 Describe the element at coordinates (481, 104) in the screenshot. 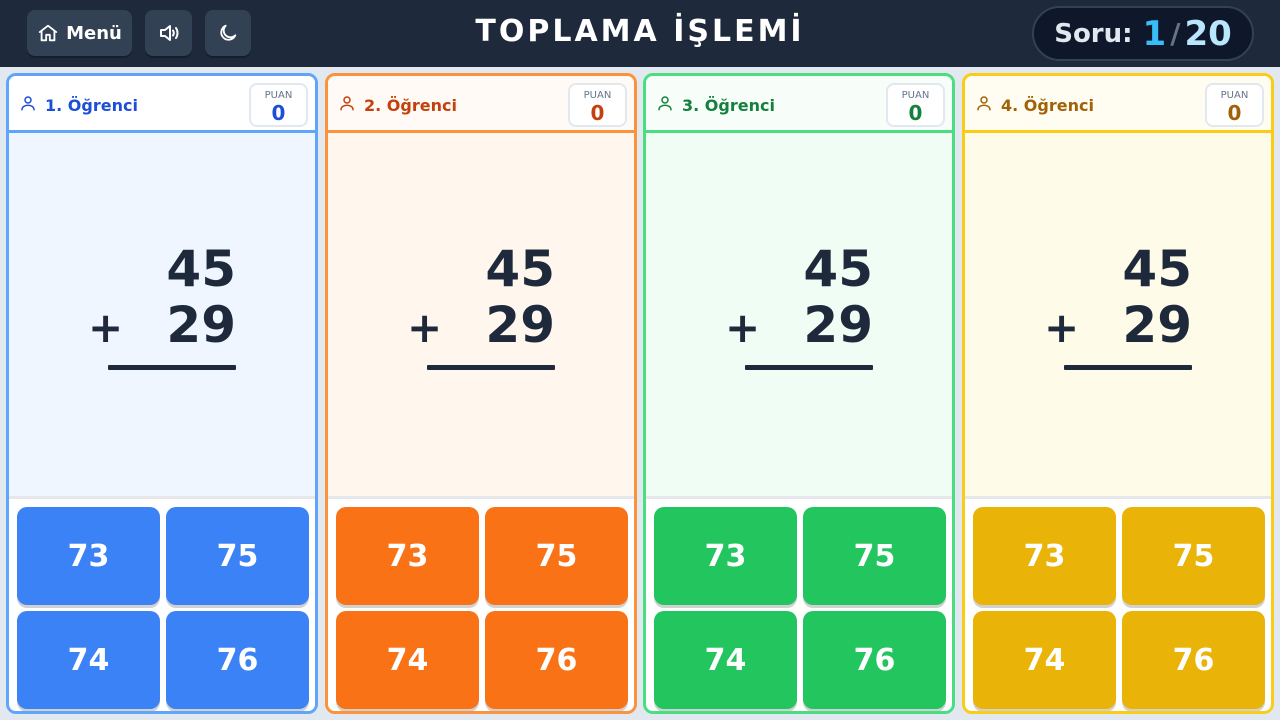

I see `student-panel-header: 2. Öğrenci PUAN 0` at that location.